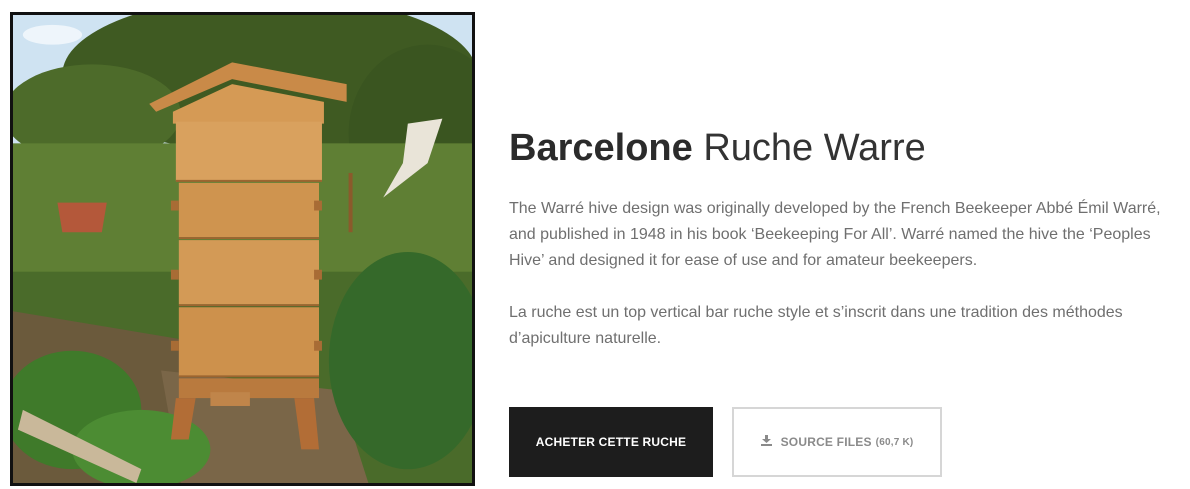  I want to click on source-files-button: SOURCE FILES (60,7 K), so click(837, 442).